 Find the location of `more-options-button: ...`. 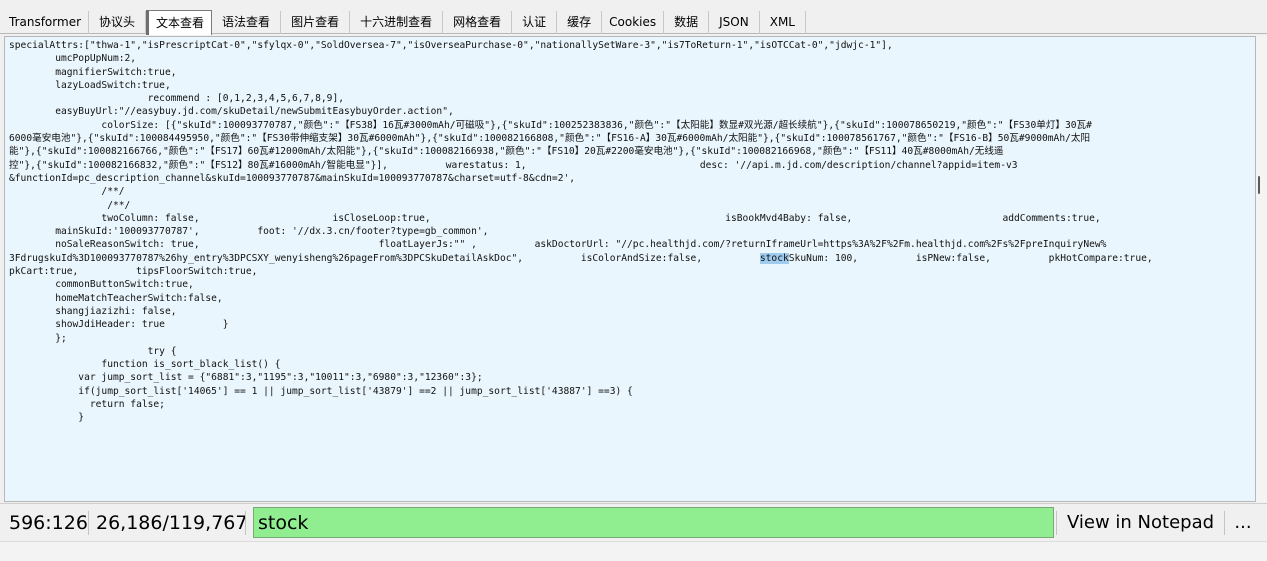

more-options-button: ... is located at coordinates (1243, 522).